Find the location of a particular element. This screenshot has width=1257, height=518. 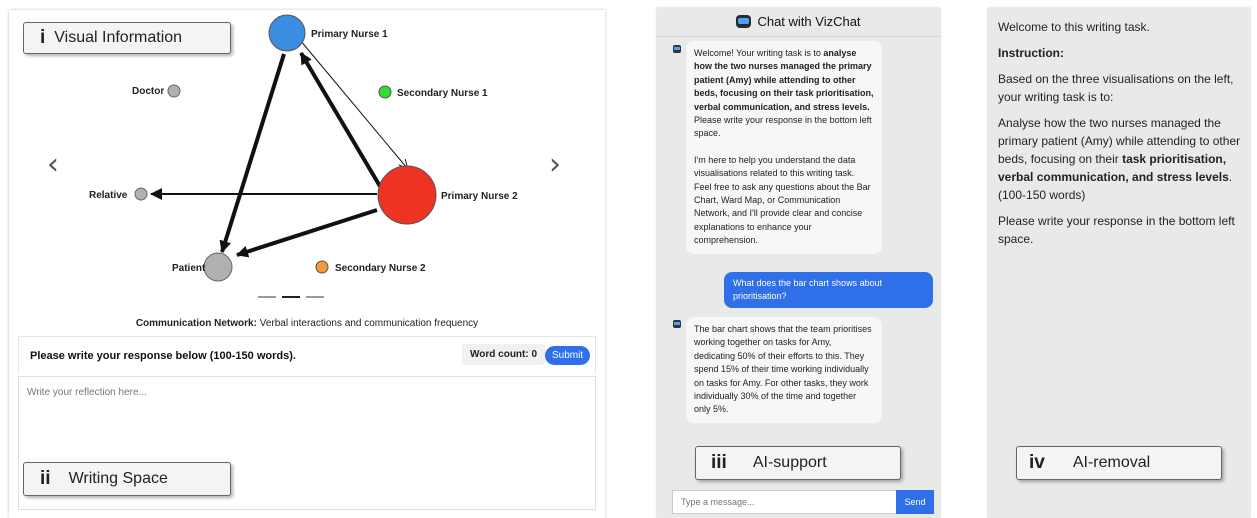

label-writing-space-numeral: ii is located at coordinates (45, 478).